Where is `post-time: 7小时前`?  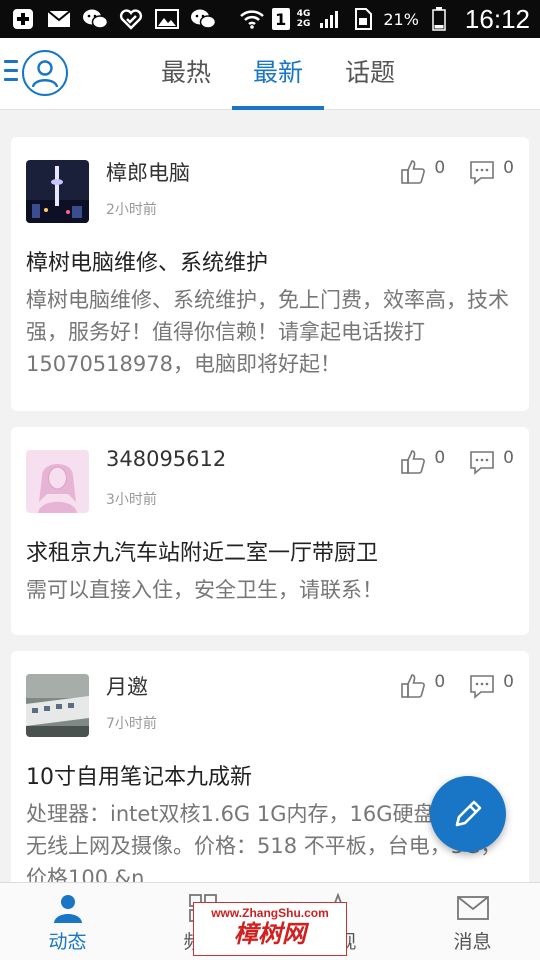 post-time: 7小时前 is located at coordinates (131, 724).